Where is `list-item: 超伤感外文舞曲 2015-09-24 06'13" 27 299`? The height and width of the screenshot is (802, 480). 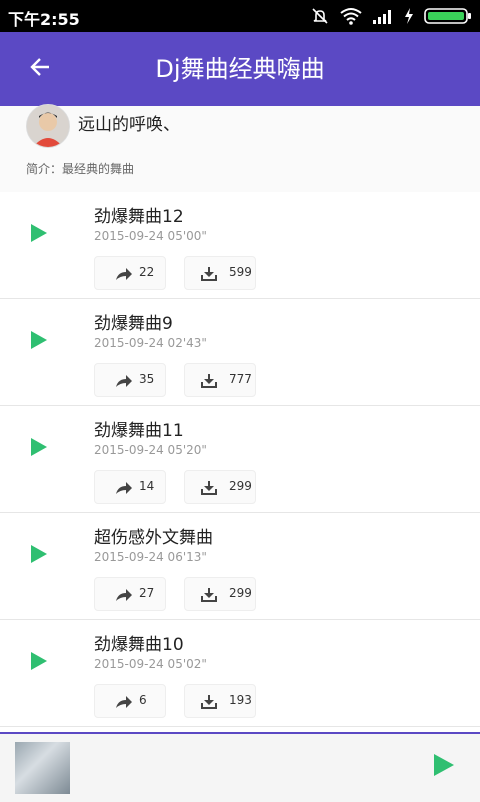 list-item: 超伤感外文舞曲 2015-09-24 06'13" 27 299 is located at coordinates (240, 566).